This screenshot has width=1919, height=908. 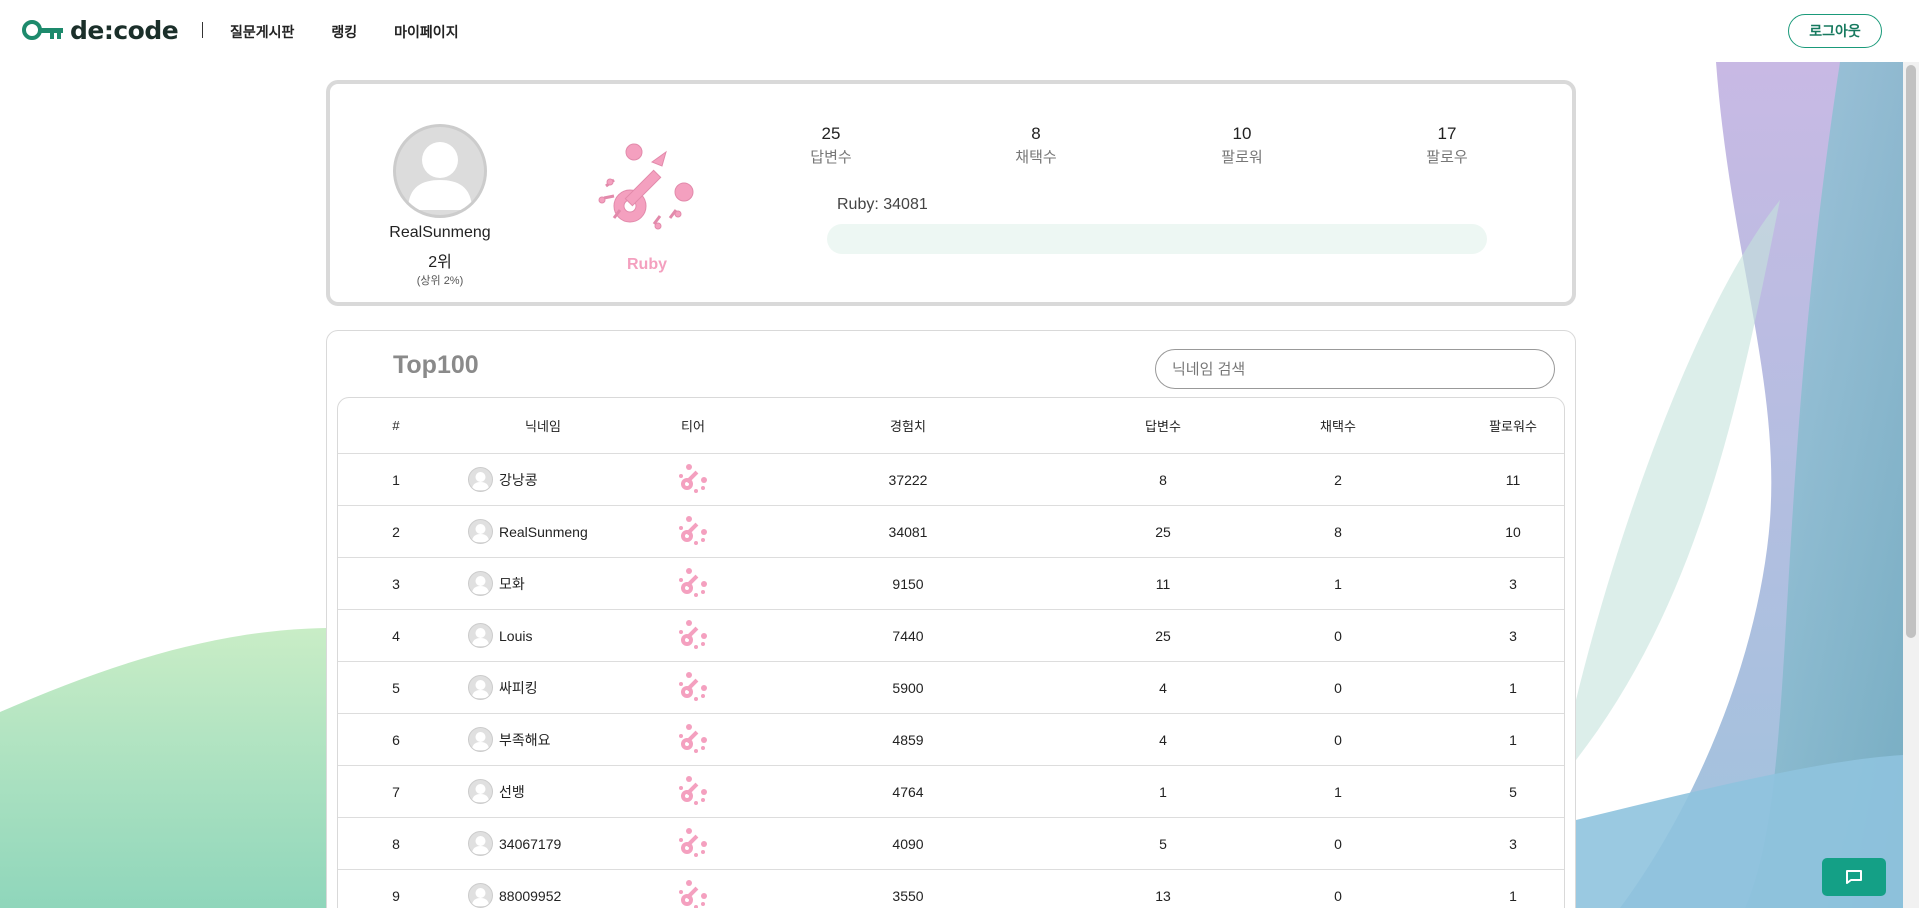 I want to click on row-rank: 6, so click(x=396, y=739).